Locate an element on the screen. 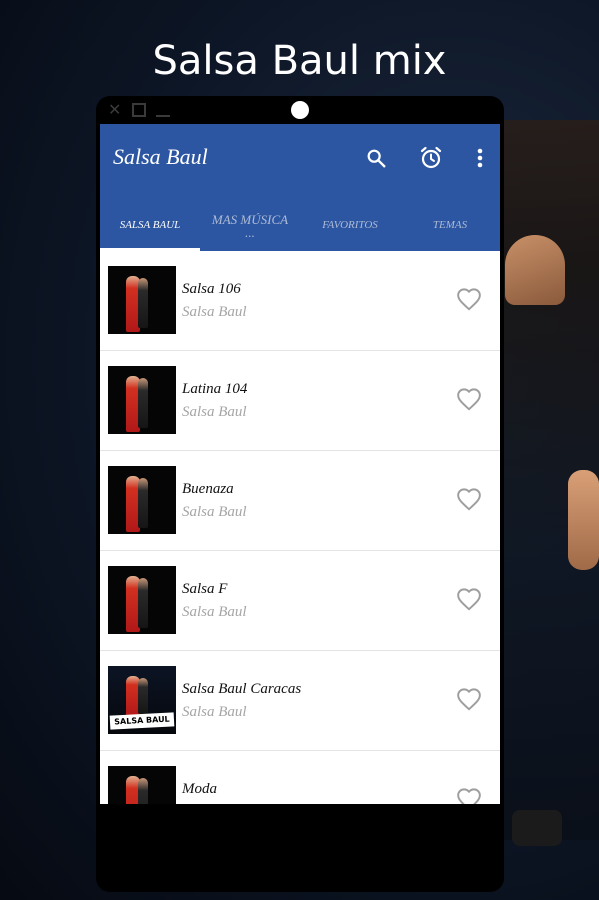  station-item: Latina 104 Salsa Baul is located at coordinates (300, 401).